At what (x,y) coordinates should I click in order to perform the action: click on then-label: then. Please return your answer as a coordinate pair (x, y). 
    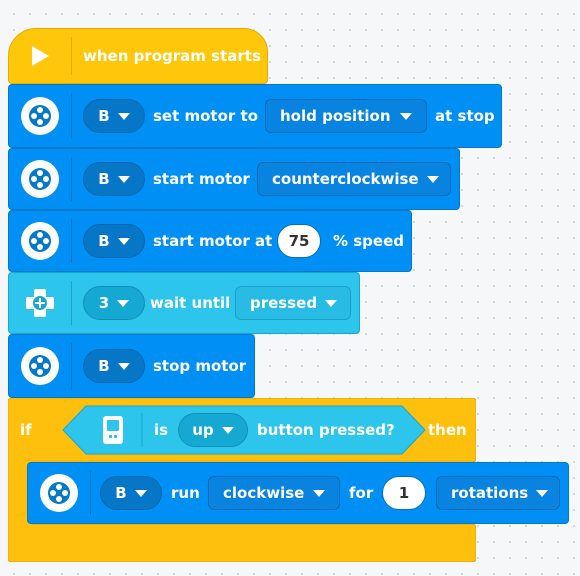
    Looking at the image, I should click on (447, 430).